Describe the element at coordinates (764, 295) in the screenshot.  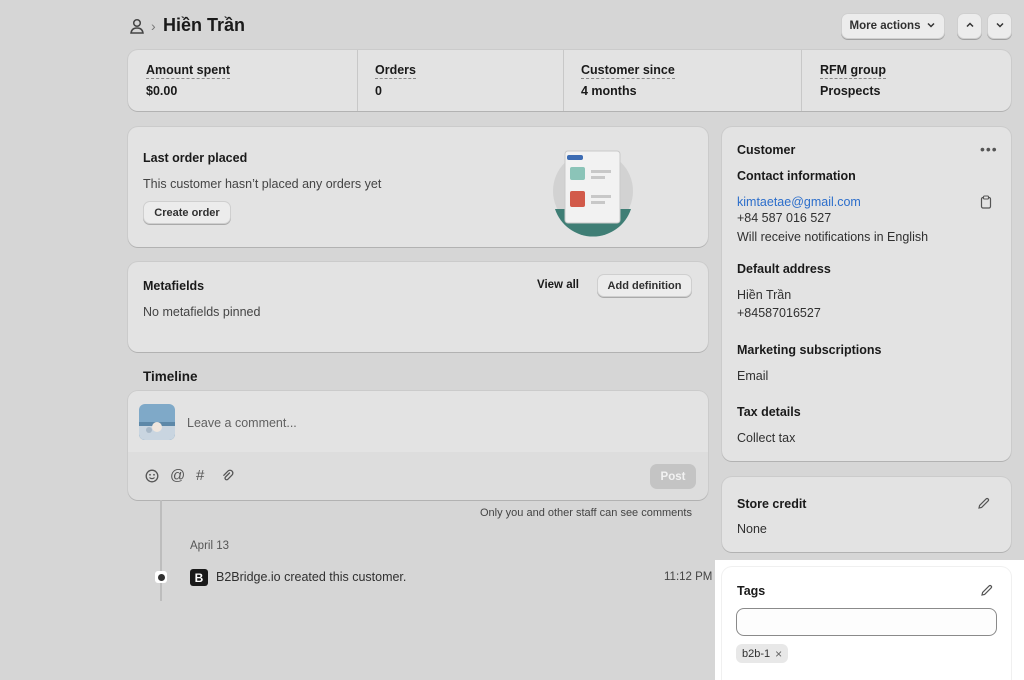
I see `address-name: Hiền Trần` at that location.